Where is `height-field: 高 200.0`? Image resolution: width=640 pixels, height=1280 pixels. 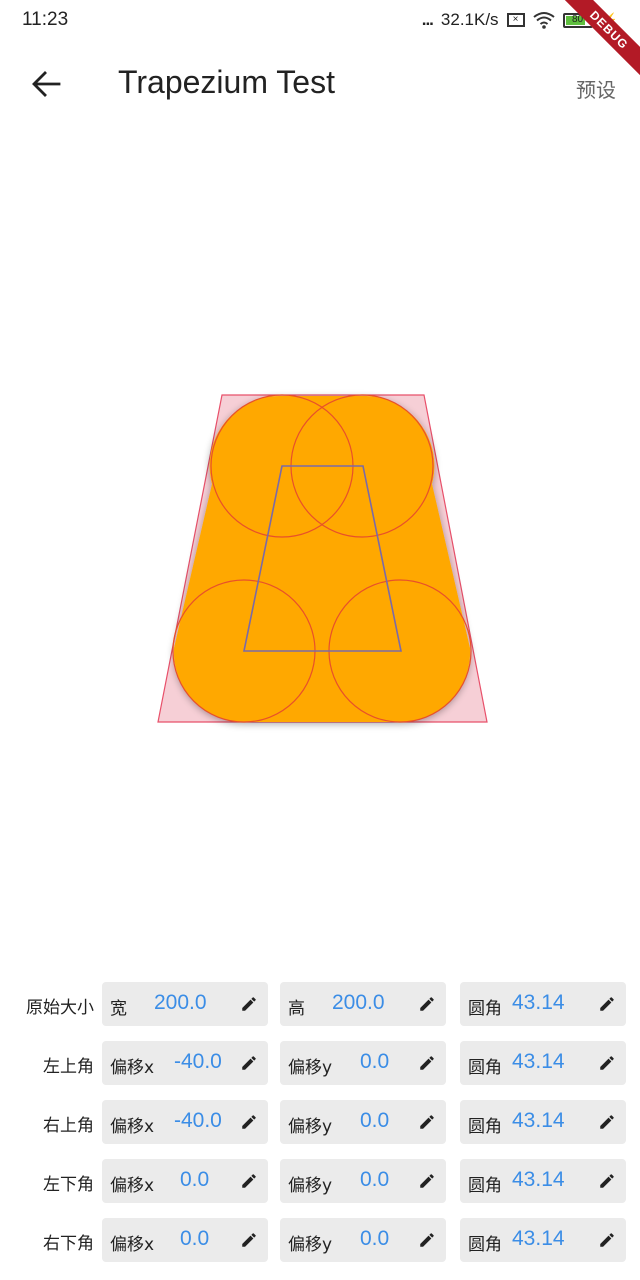 height-field: 高 200.0 is located at coordinates (363, 1004).